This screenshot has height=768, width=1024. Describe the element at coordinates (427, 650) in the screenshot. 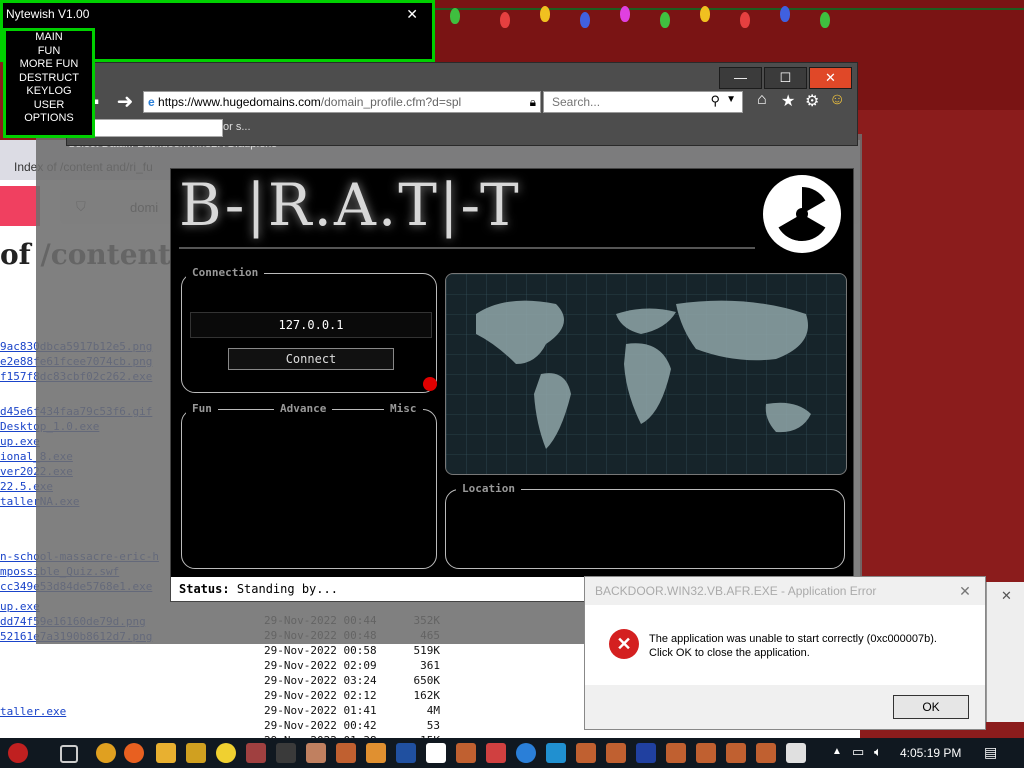

I see `file-row-size: 519K` at that location.